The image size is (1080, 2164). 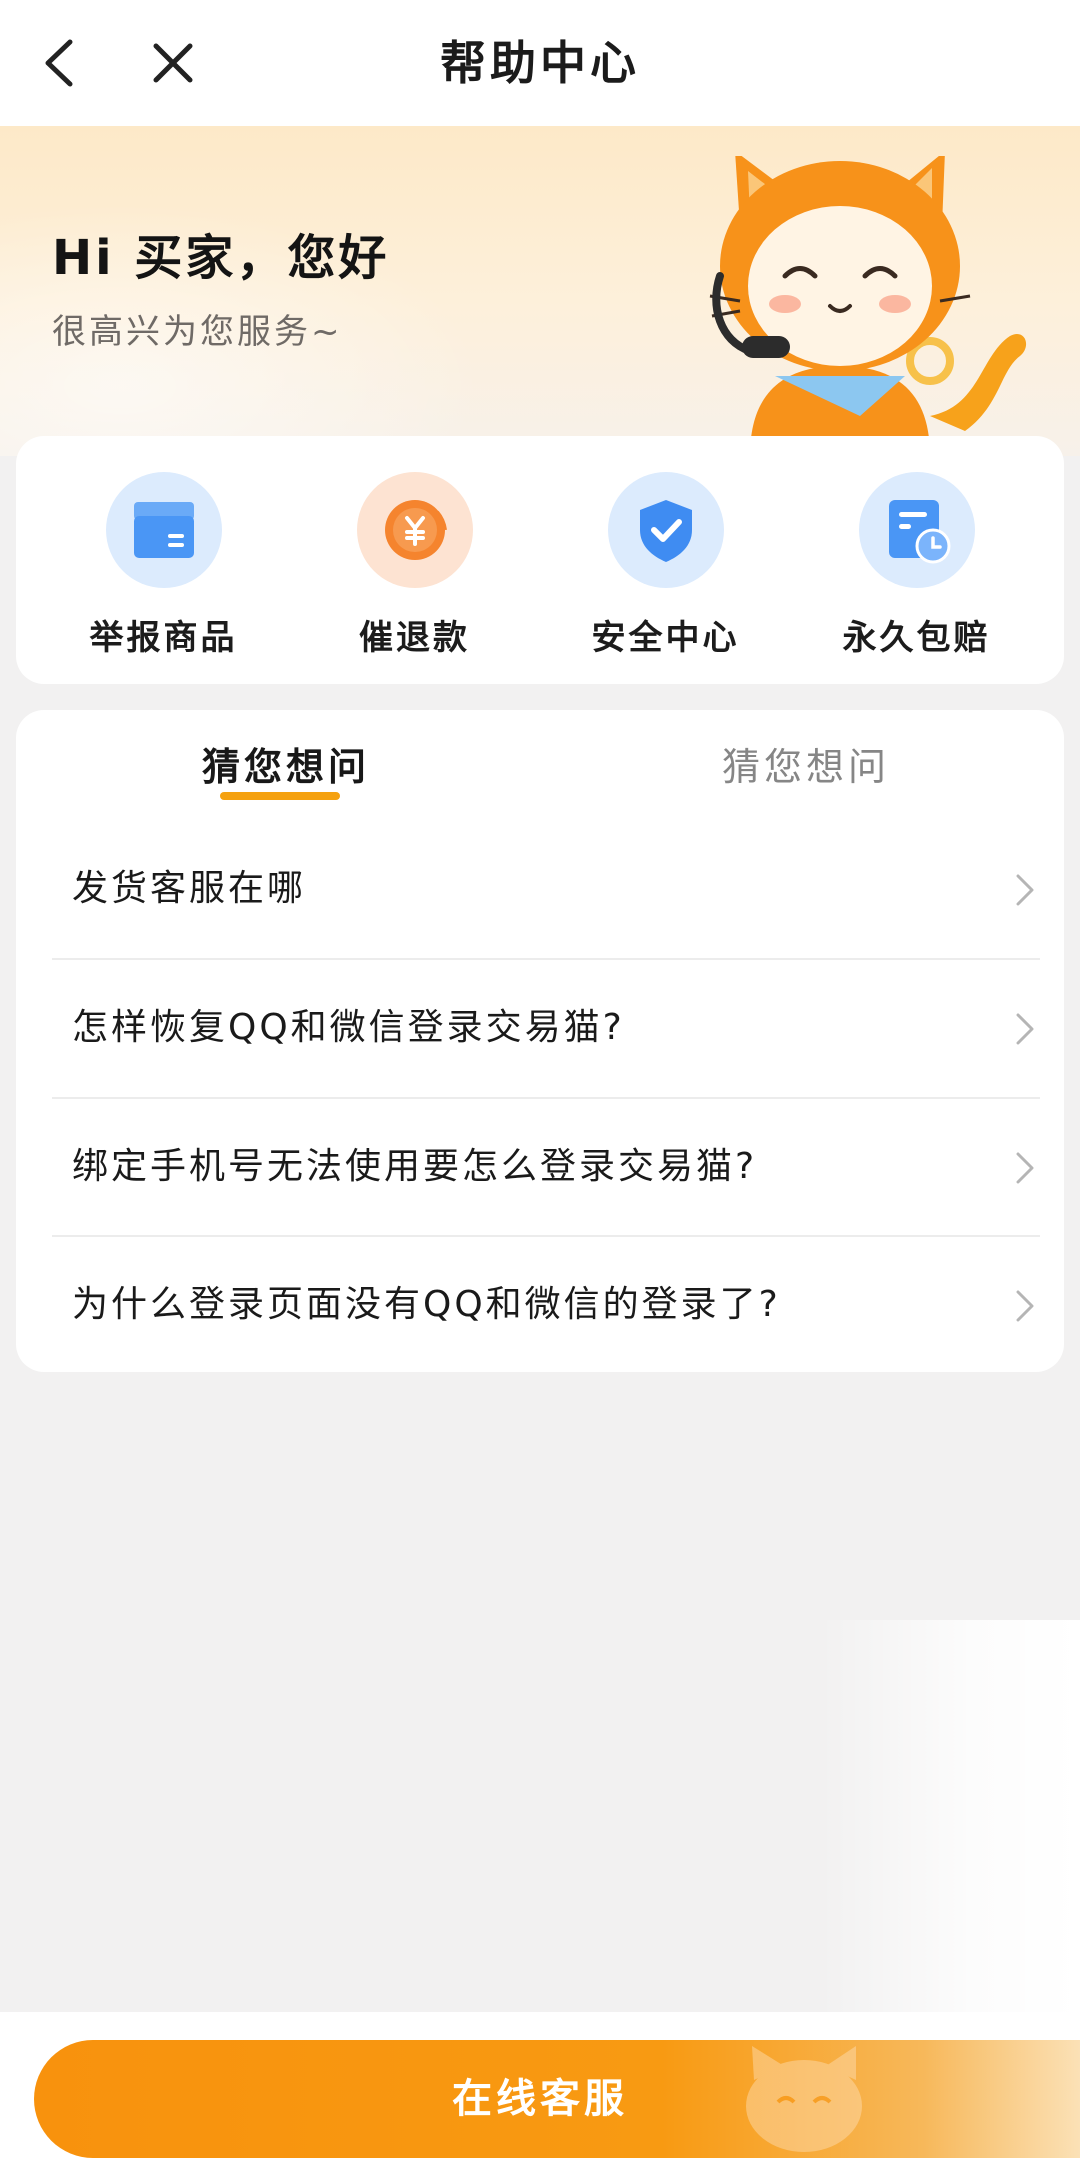 I want to click on quick-action-label: 催退款, so click(x=414, y=638).